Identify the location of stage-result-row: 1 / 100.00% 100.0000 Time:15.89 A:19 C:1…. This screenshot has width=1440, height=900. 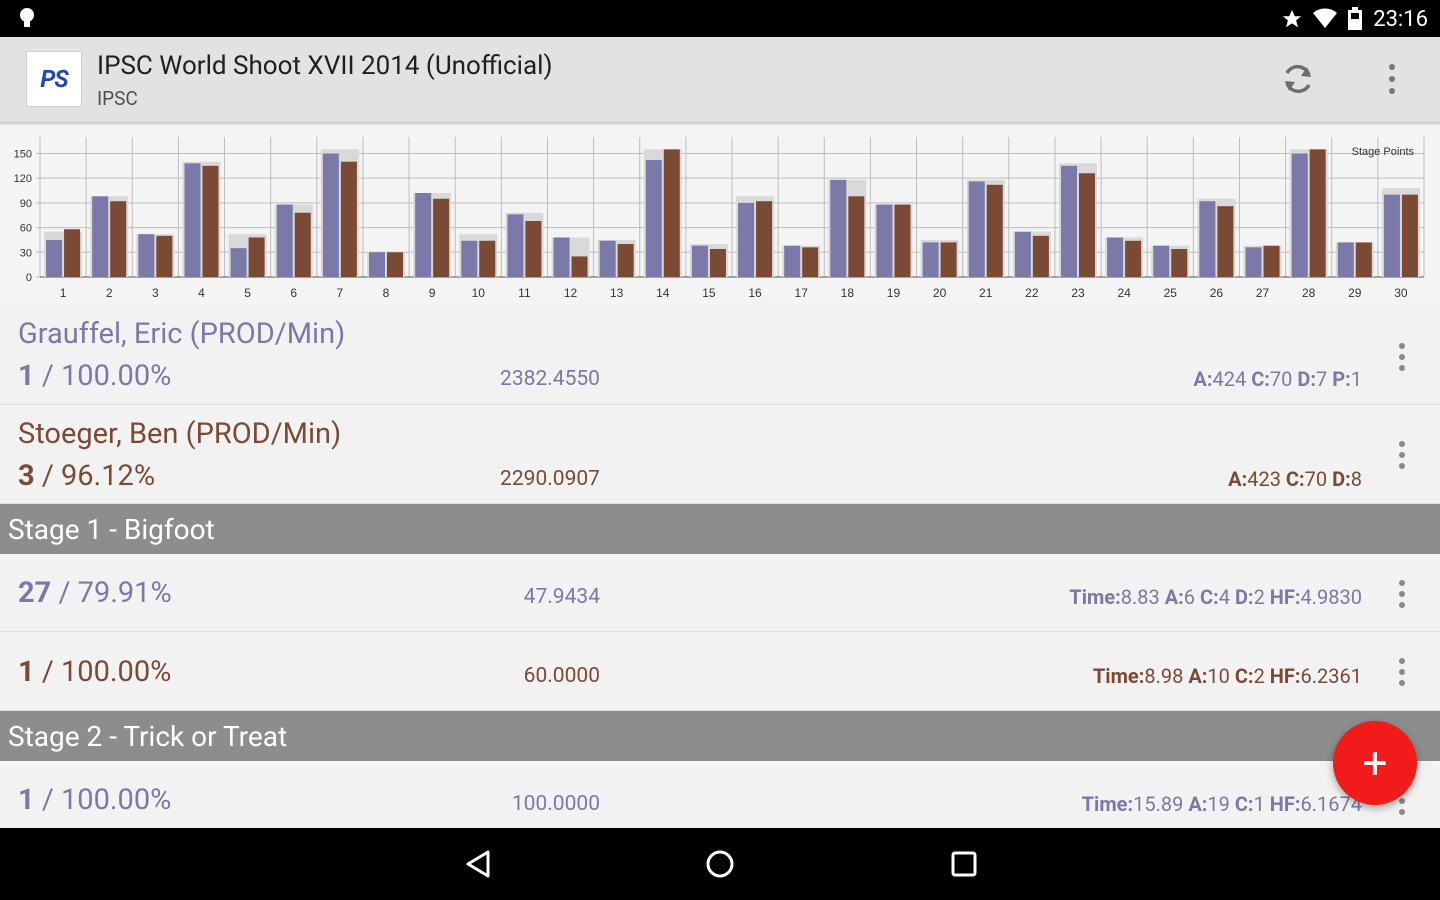
(720, 794).